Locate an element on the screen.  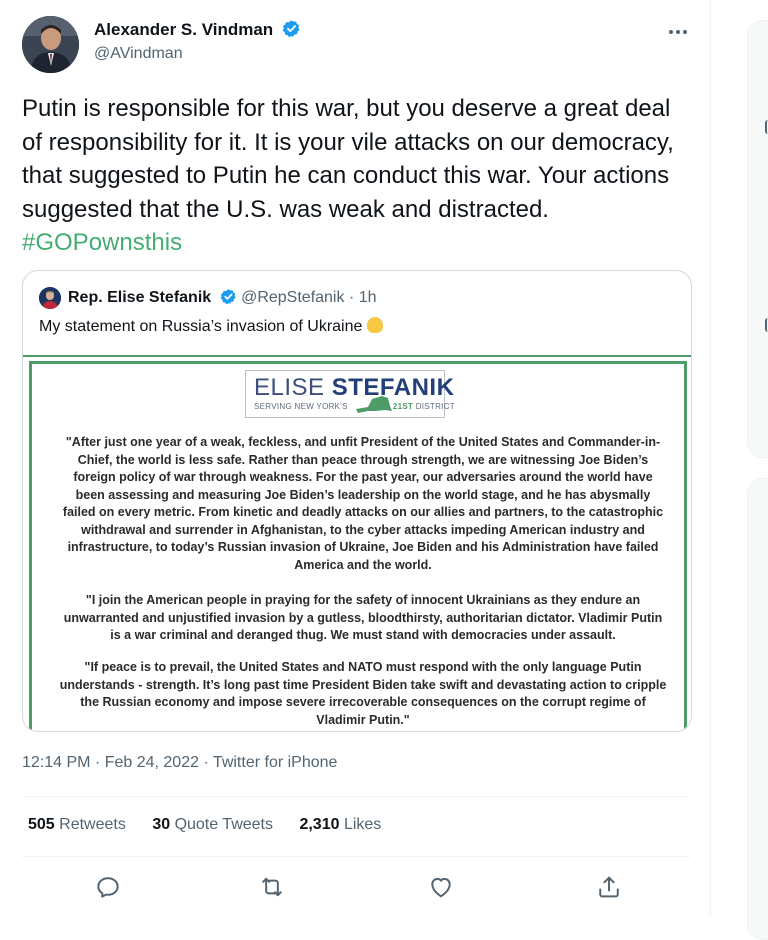
quoted-verified-icon is located at coordinates (228, 297).